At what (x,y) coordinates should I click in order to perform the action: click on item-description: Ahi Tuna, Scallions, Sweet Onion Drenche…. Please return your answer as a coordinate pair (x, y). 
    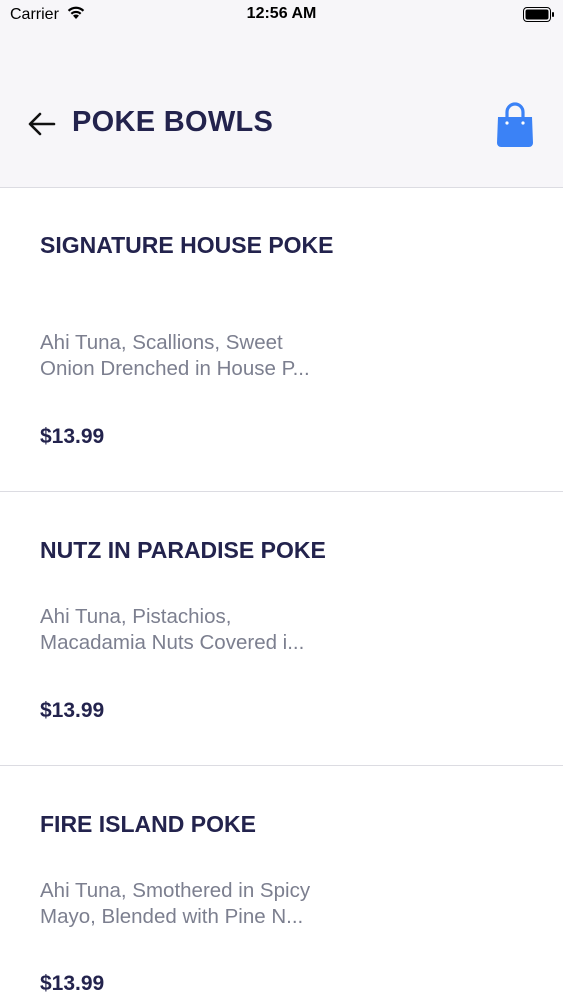
    Looking at the image, I should click on (195, 356).